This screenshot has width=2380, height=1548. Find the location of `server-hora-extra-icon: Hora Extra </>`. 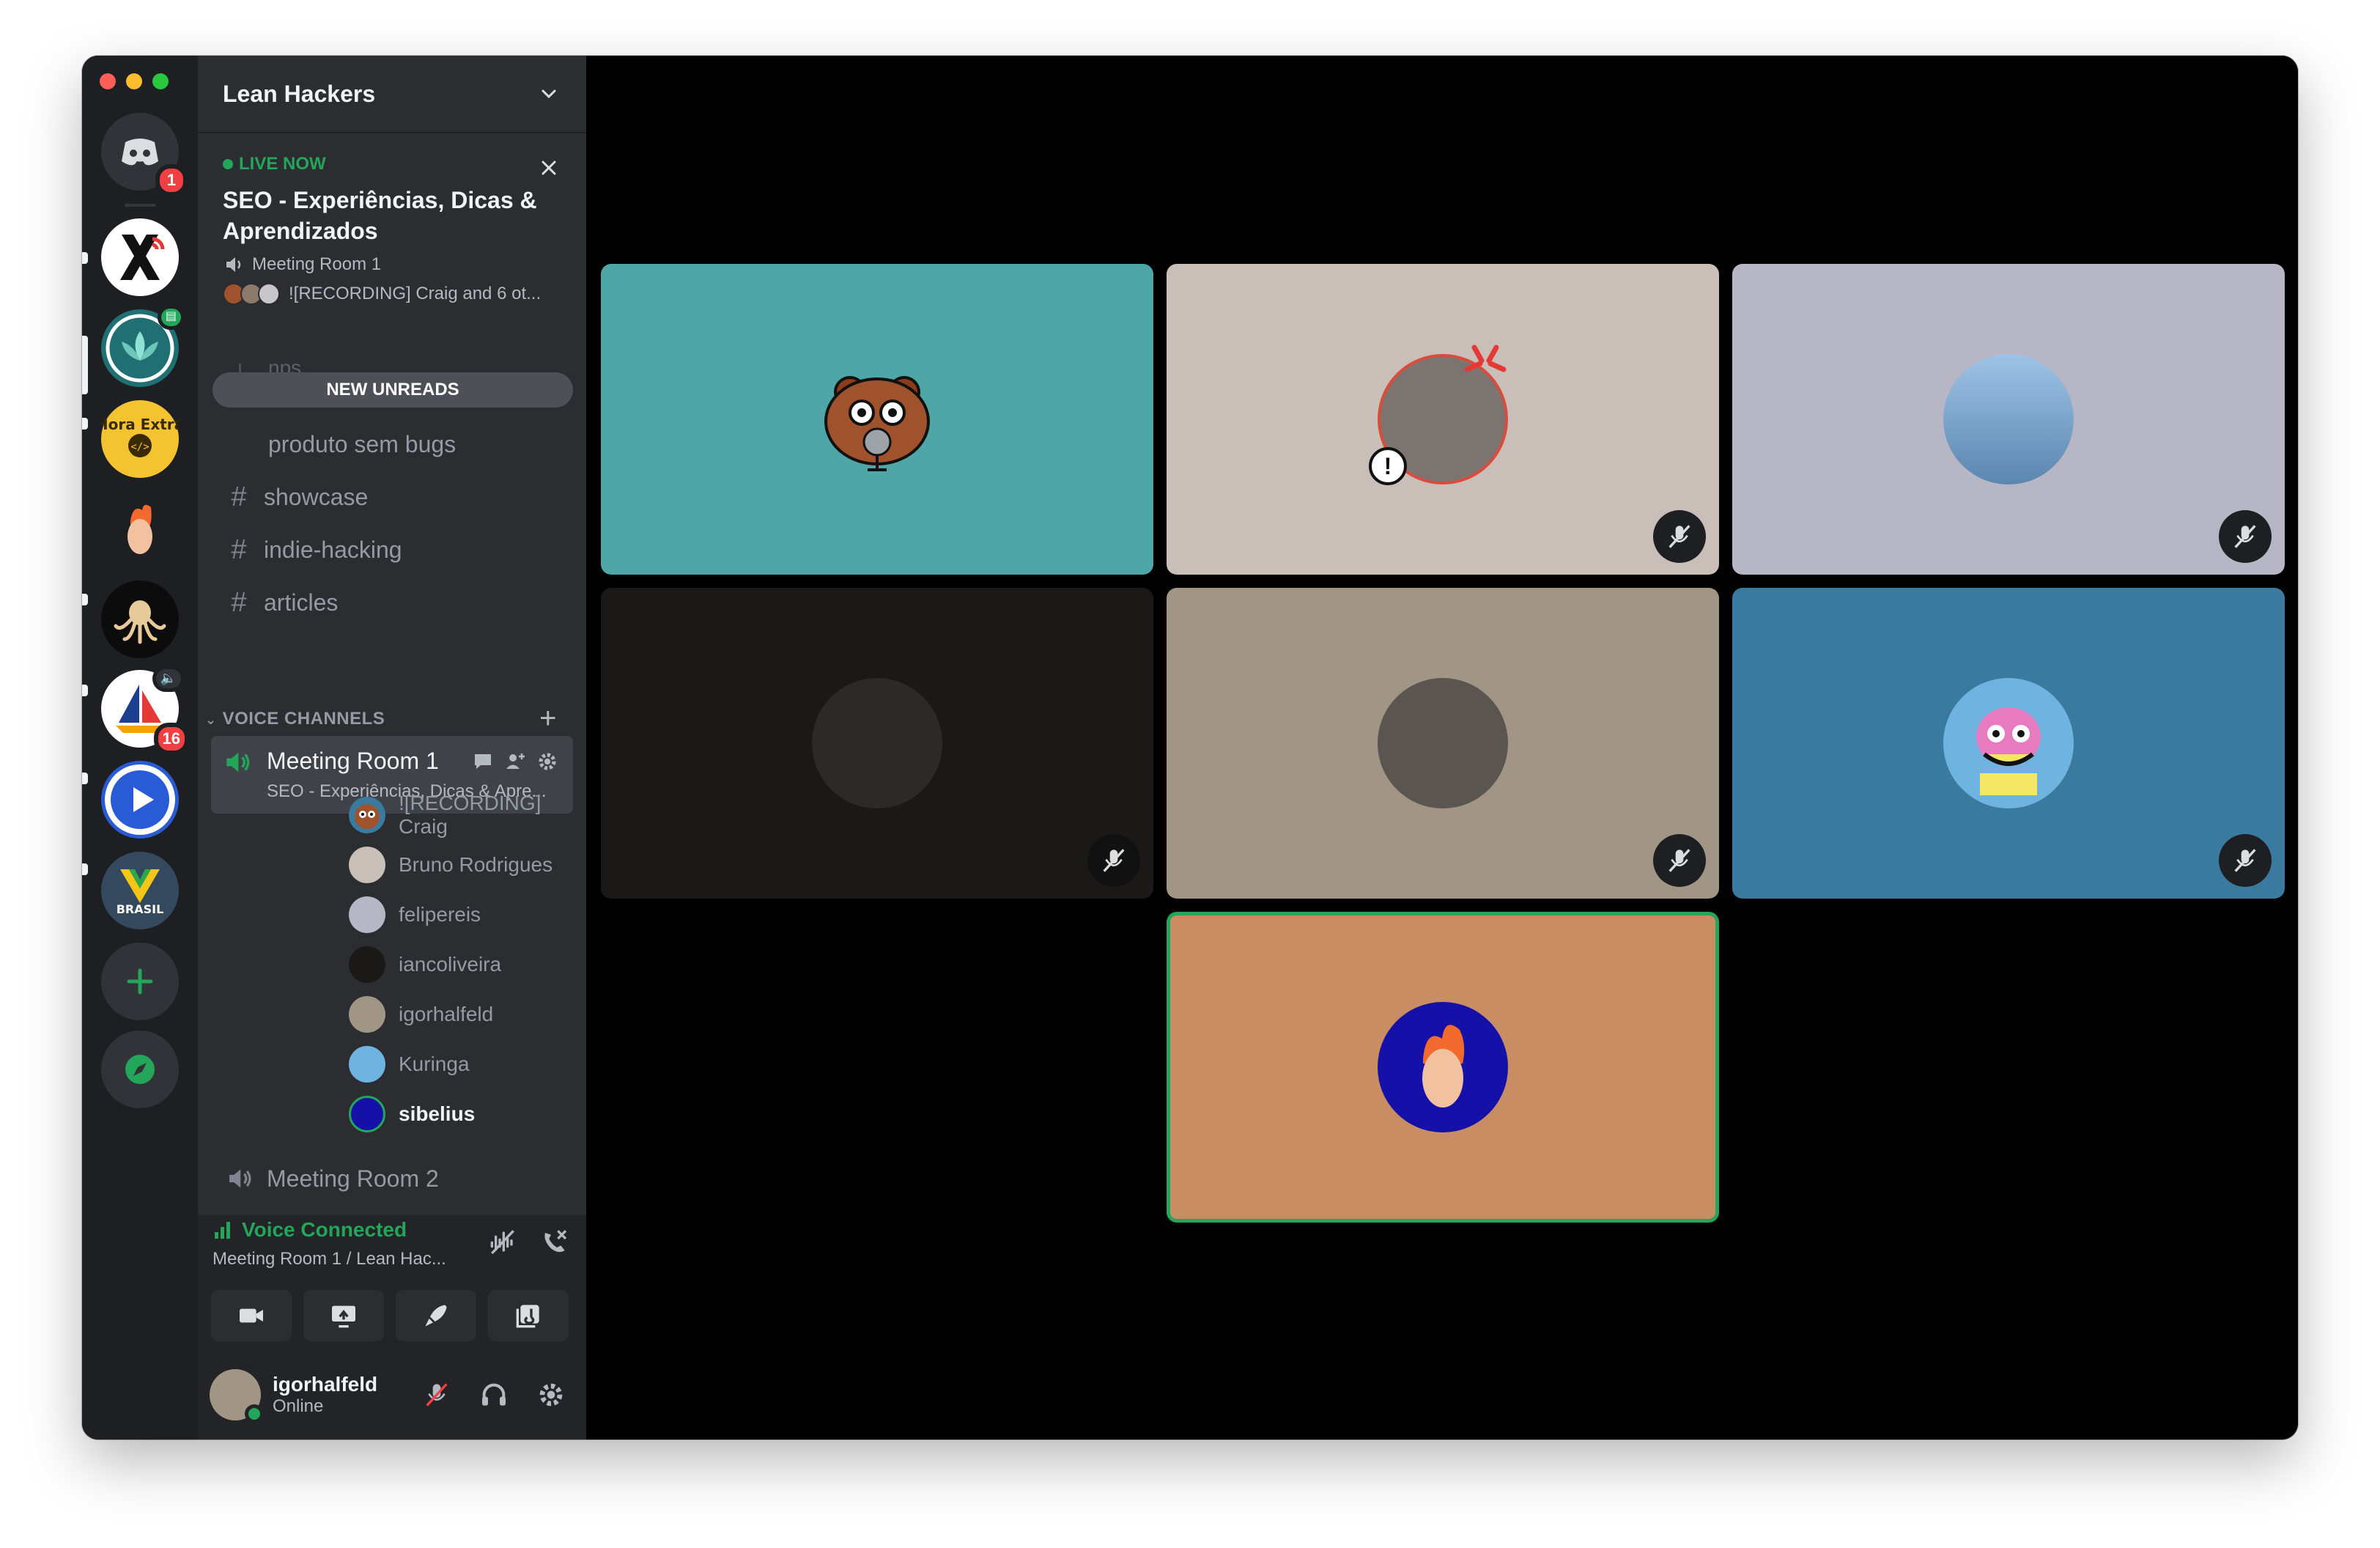

server-hora-extra-icon: Hora Extra </> is located at coordinates (140, 439).